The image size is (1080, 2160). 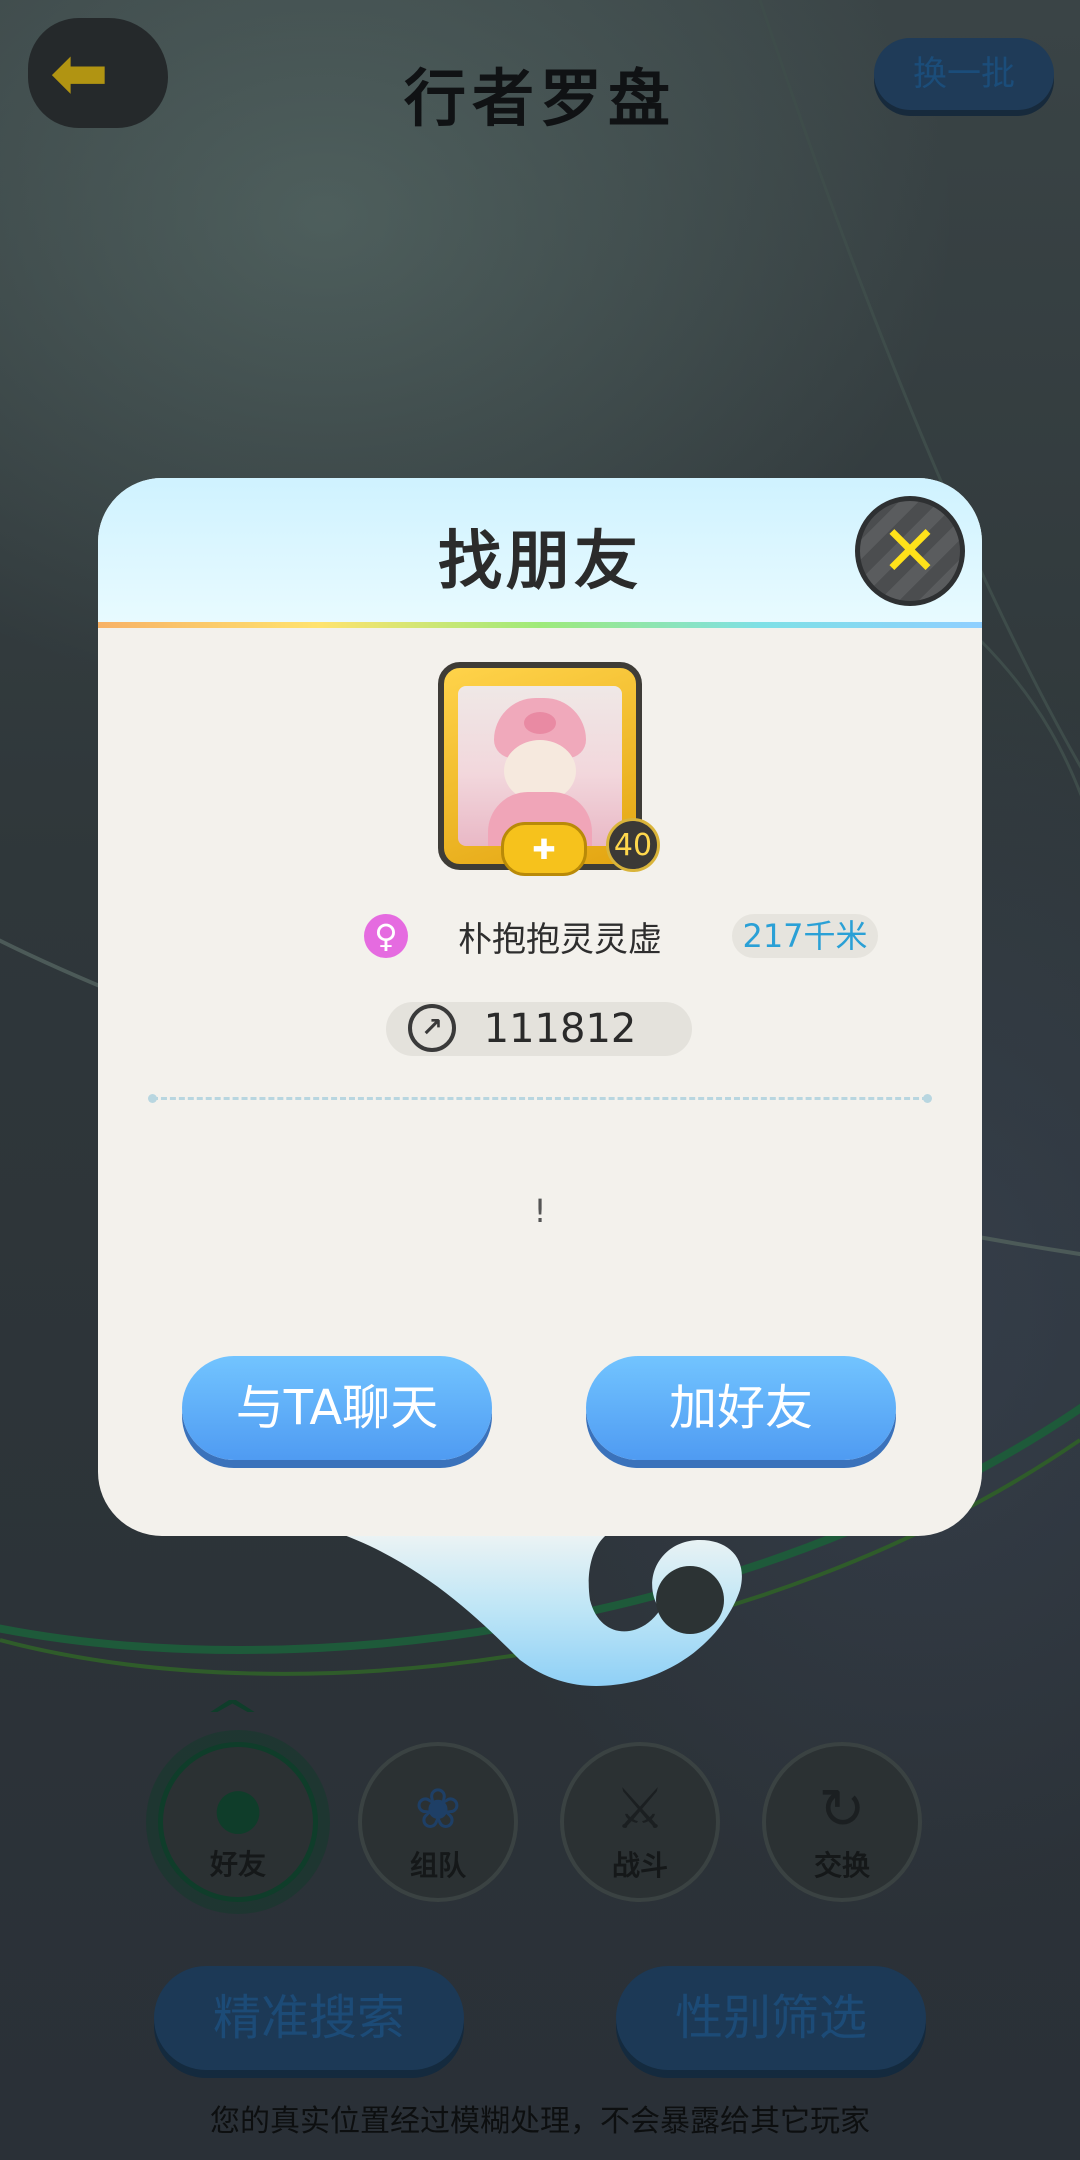 I want to click on rainbow-divider, so click(x=540, y=625).